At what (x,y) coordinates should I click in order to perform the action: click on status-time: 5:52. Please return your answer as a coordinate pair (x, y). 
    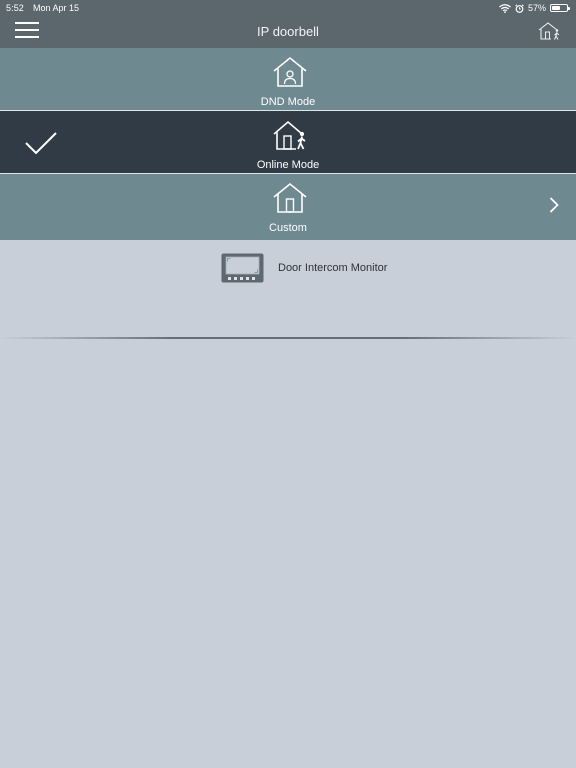
    Looking at the image, I should click on (15, 8).